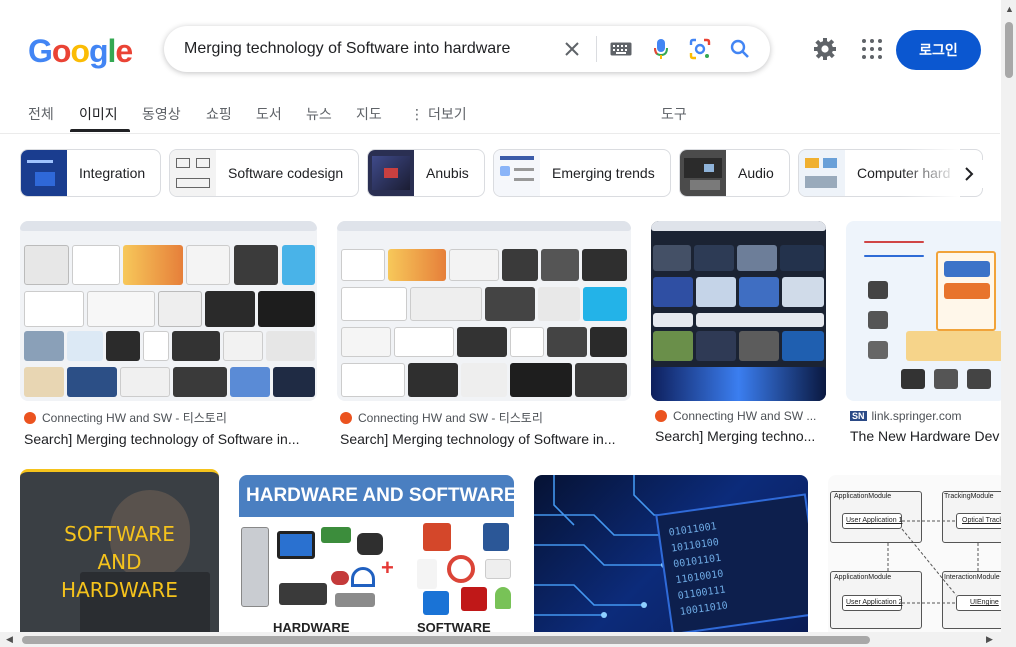  What do you see at coordinates (447, 173) in the screenshot?
I see `chip-label: Anubis` at bounding box center [447, 173].